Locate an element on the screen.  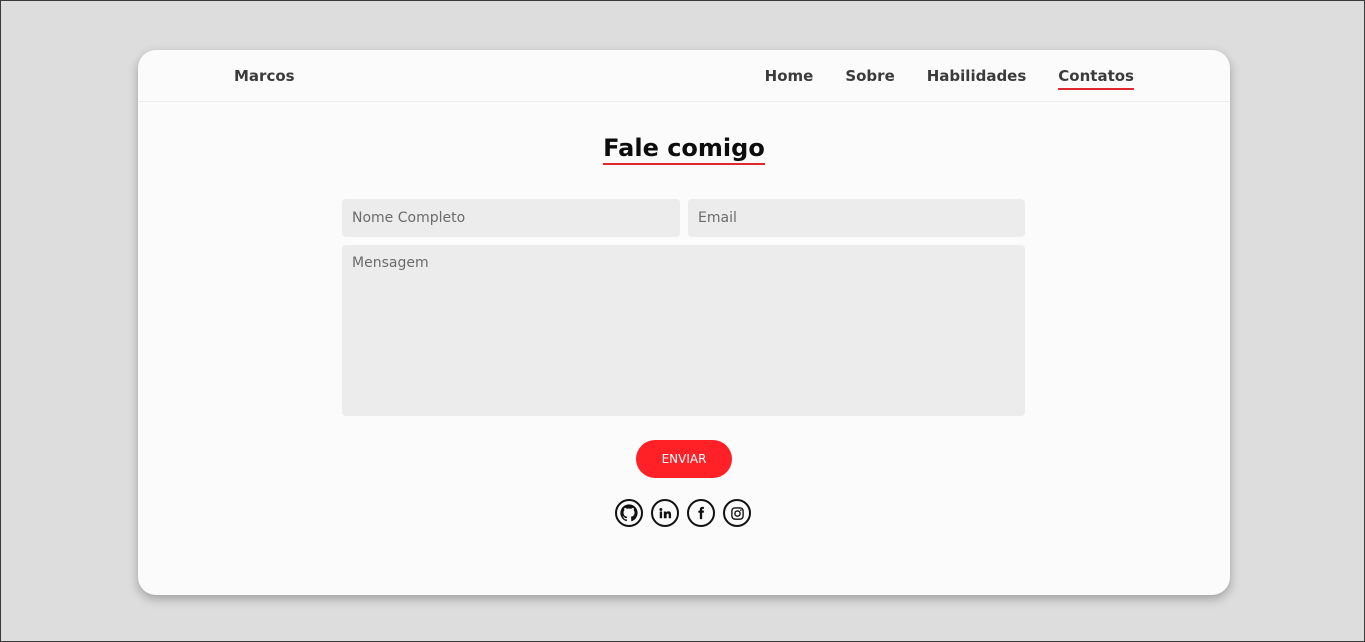
facebook-icon is located at coordinates (701, 513).